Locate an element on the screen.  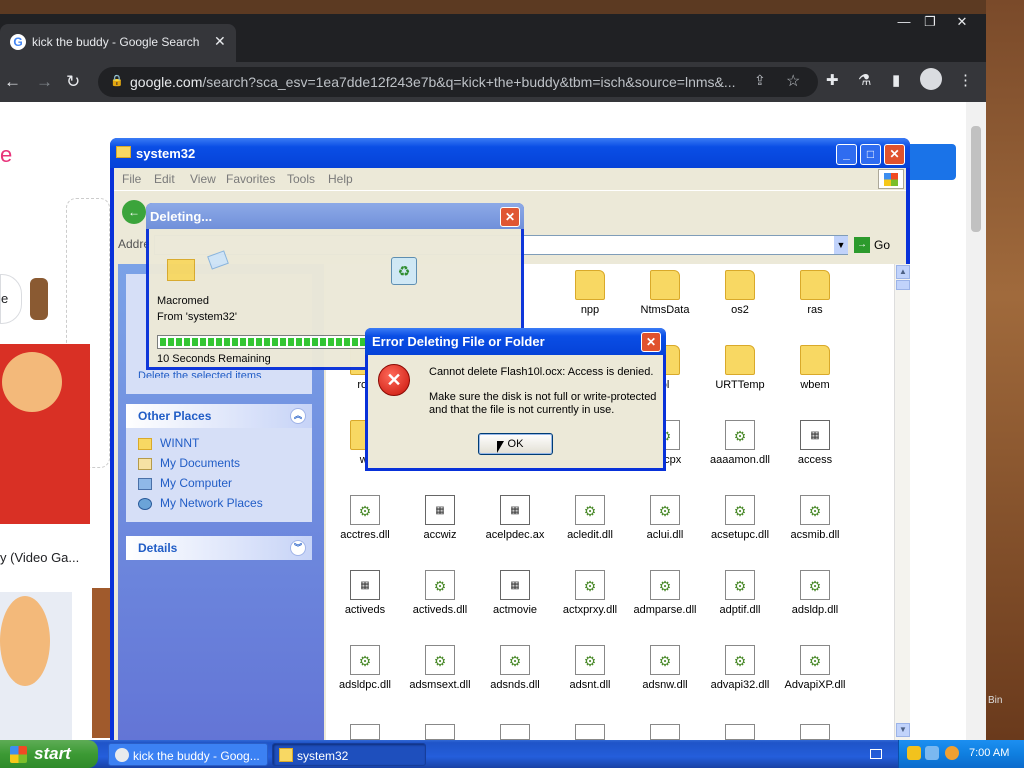
lab-icon: ⚗ is located at coordinates (864, 80).